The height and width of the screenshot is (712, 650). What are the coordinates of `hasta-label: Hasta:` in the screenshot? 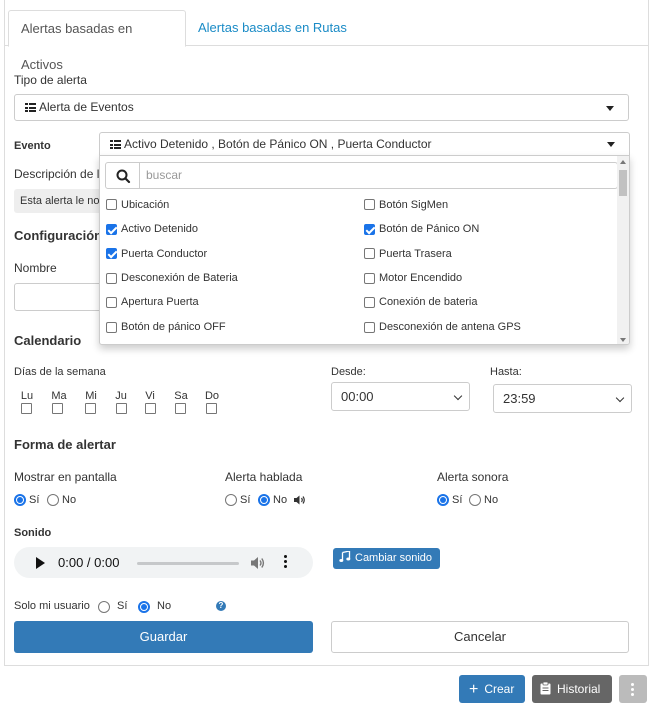 It's located at (506, 372).